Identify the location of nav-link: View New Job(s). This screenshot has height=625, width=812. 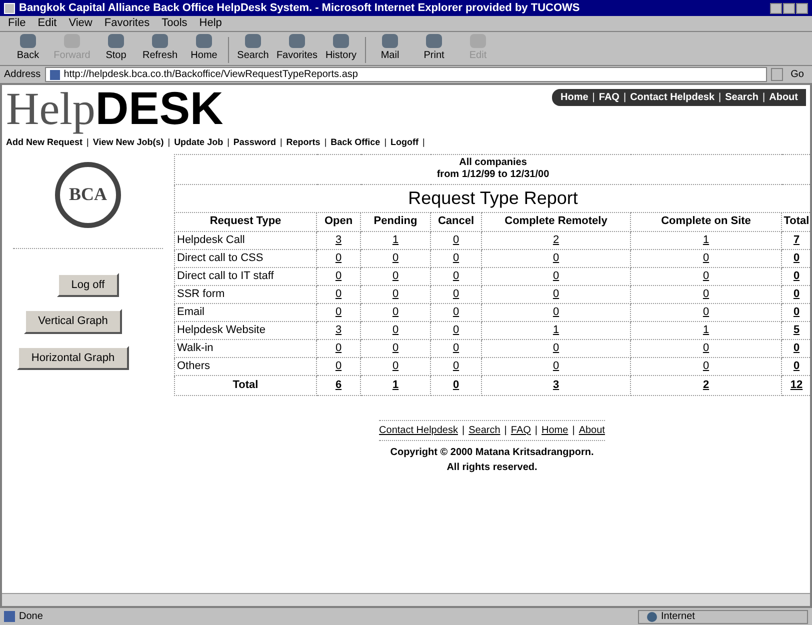
(128, 143).